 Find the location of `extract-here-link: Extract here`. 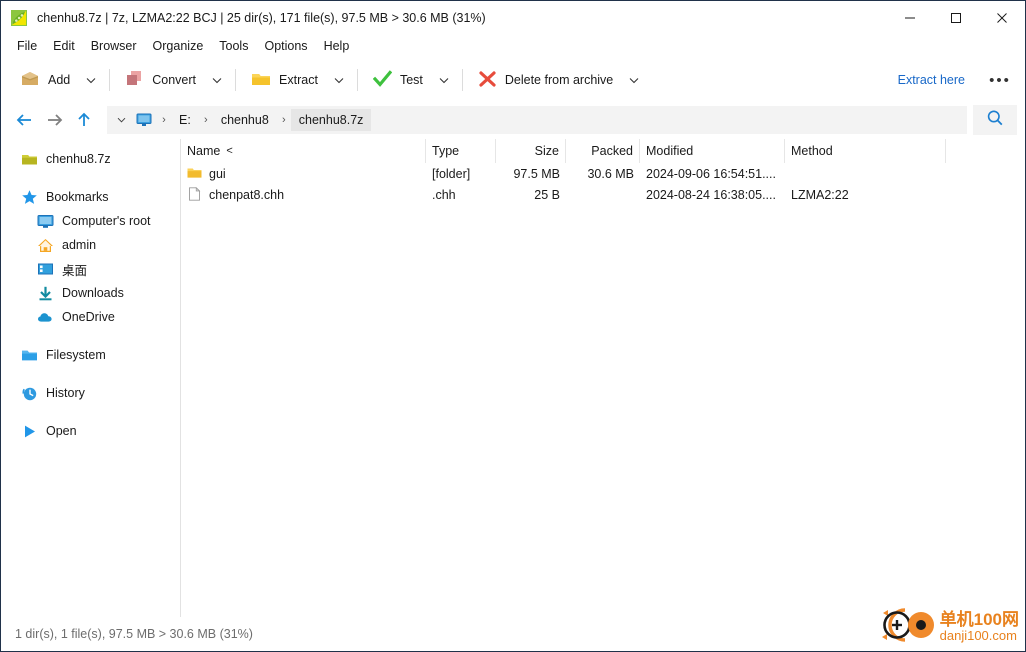

extract-here-link: Extract here is located at coordinates (931, 80).